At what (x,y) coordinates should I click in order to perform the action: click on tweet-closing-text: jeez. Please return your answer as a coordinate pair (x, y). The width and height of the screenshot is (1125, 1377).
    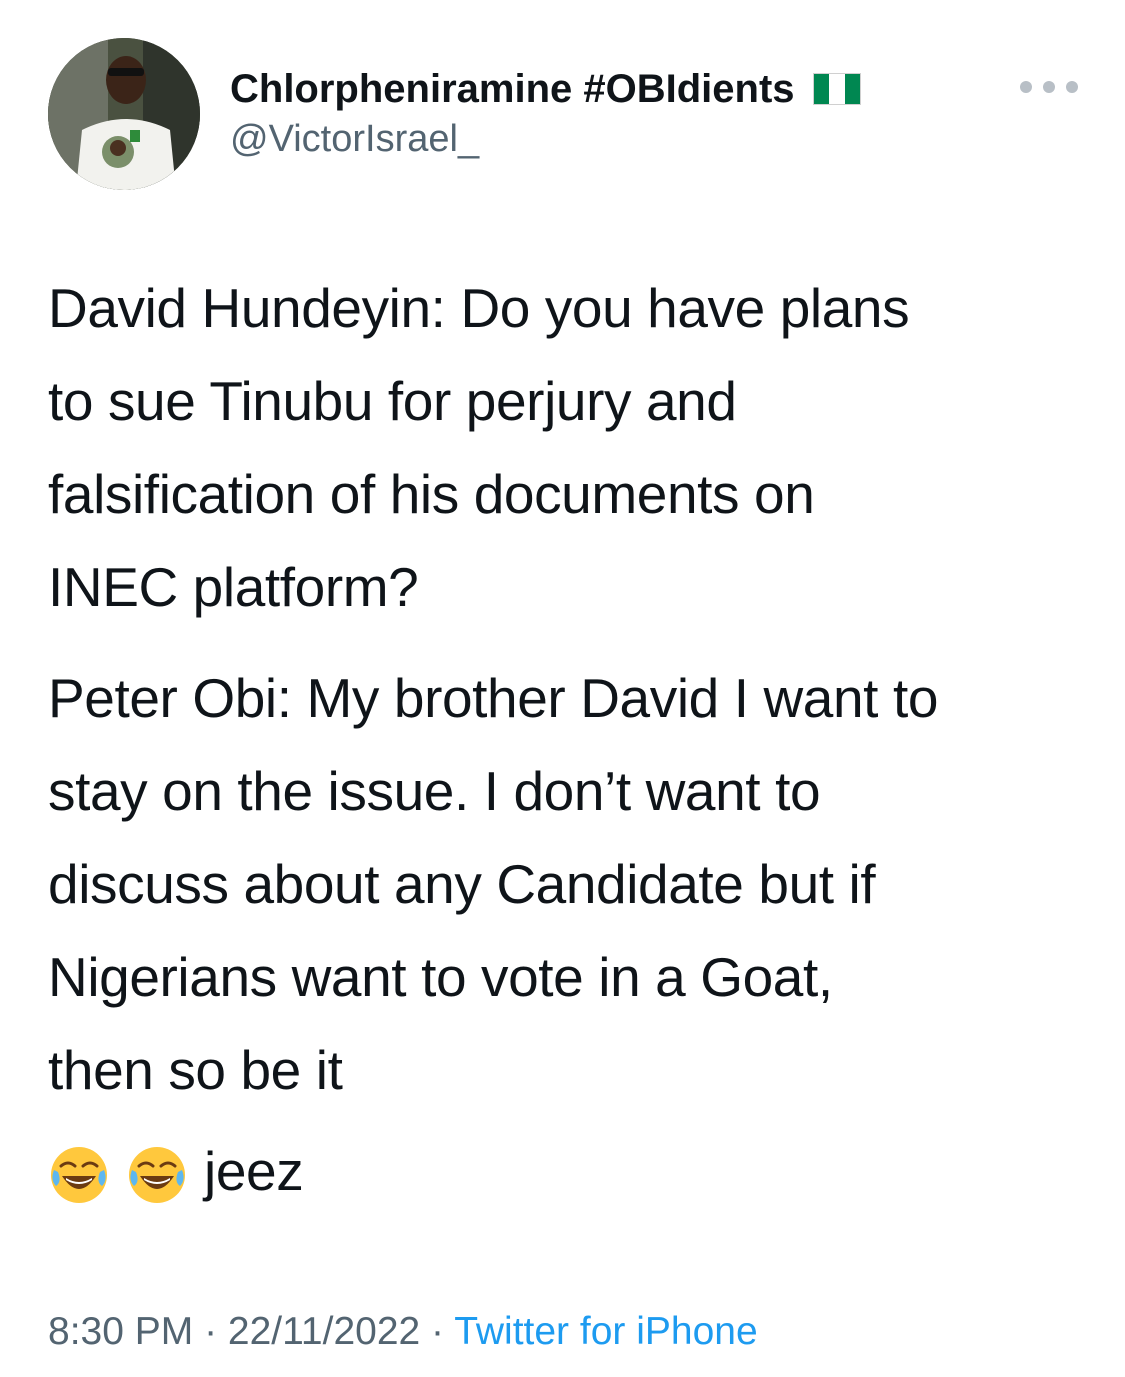
    Looking at the image, I should click on (254, 1171).